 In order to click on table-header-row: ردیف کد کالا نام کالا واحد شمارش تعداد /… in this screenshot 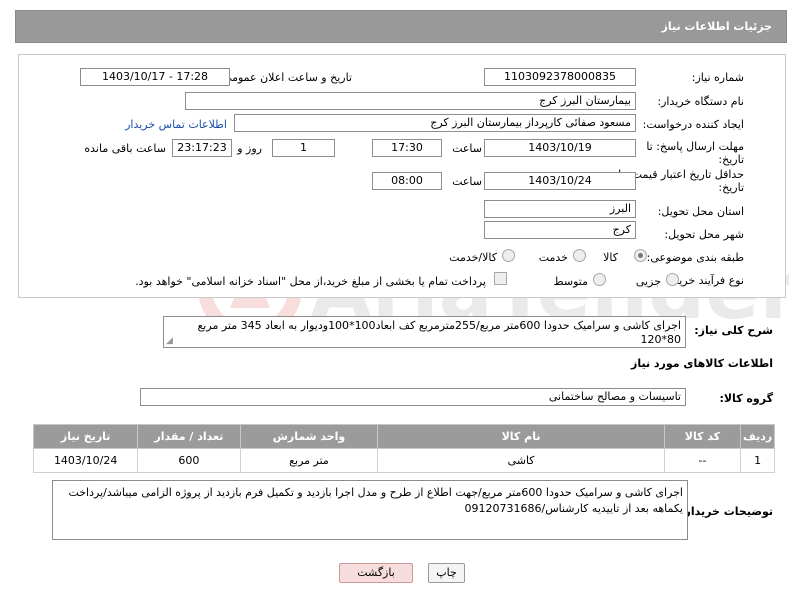, I will do `click(403, 436)`.